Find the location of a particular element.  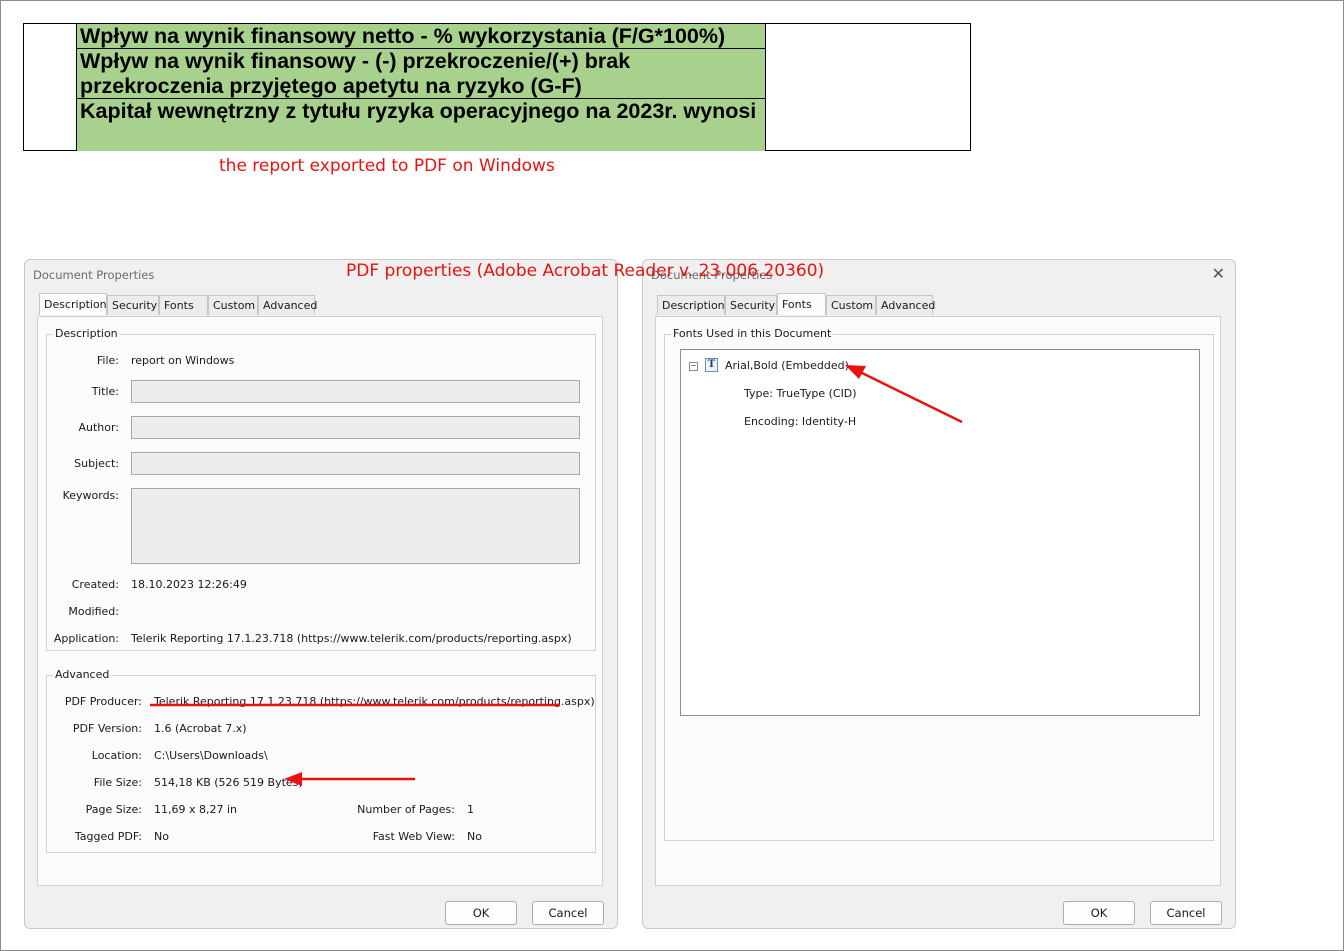

advanced-group-label: Advanced is located at coordinates (82, 674).